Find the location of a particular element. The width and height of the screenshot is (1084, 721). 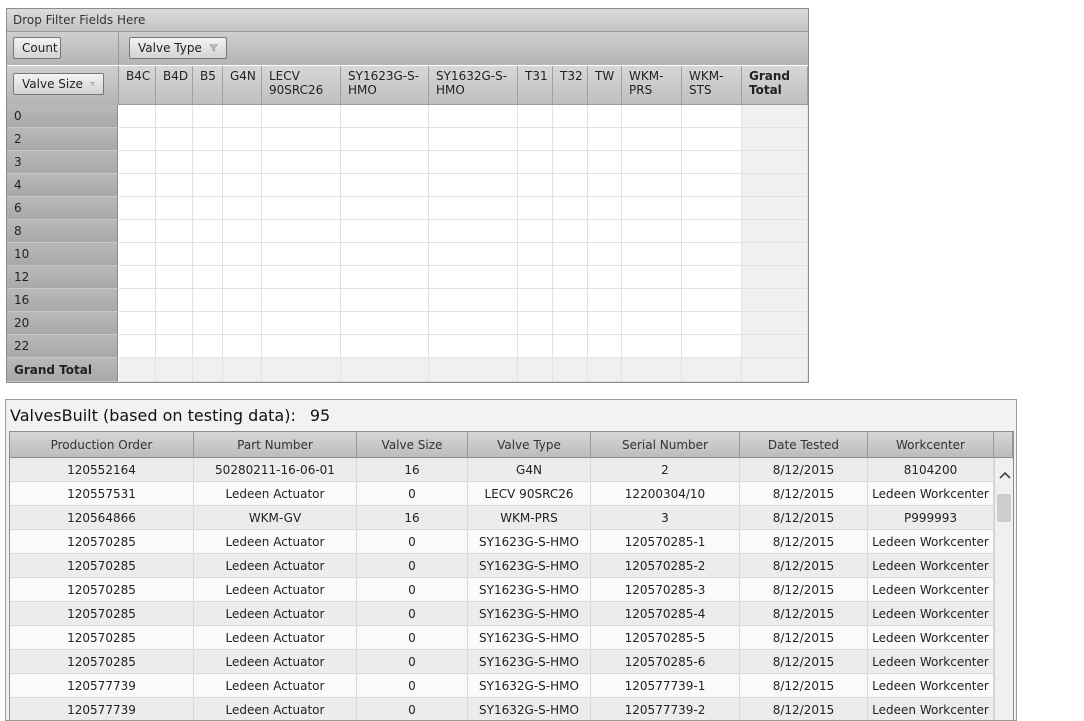

column-header: WKM-PRS is located at coordinates (652, 85).